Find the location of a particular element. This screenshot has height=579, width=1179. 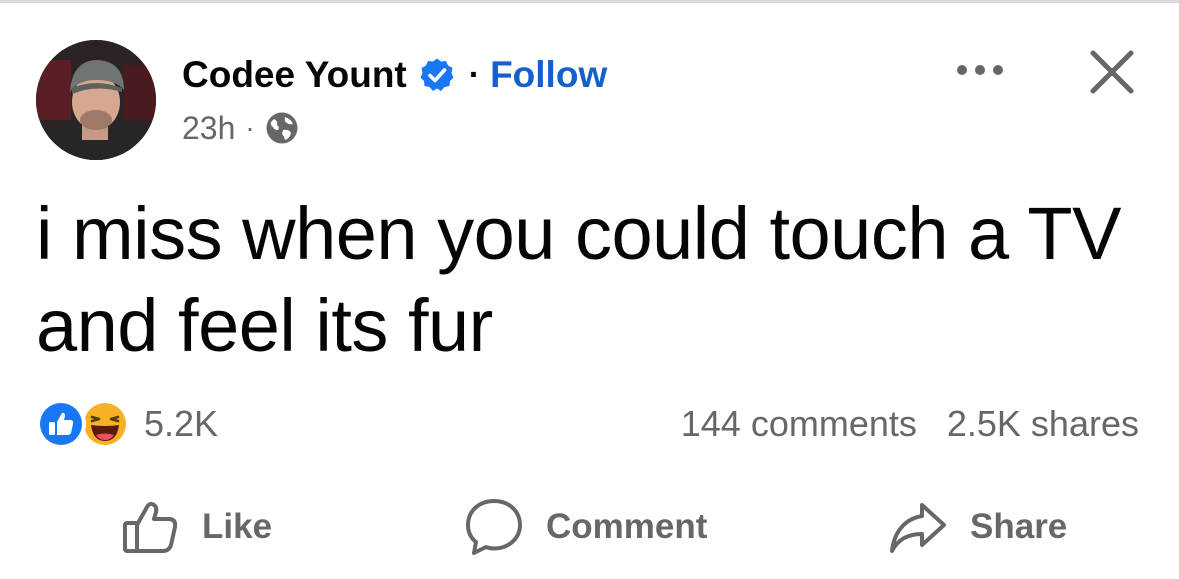

thumbs-up-icon is located at coordinates (150, 527).